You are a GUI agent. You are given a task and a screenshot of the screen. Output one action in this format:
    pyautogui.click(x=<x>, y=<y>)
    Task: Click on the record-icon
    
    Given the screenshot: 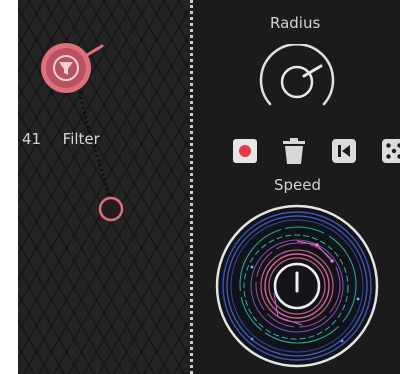 What is the action you would take?
    pyautogui.click(x=245, y=151)
    